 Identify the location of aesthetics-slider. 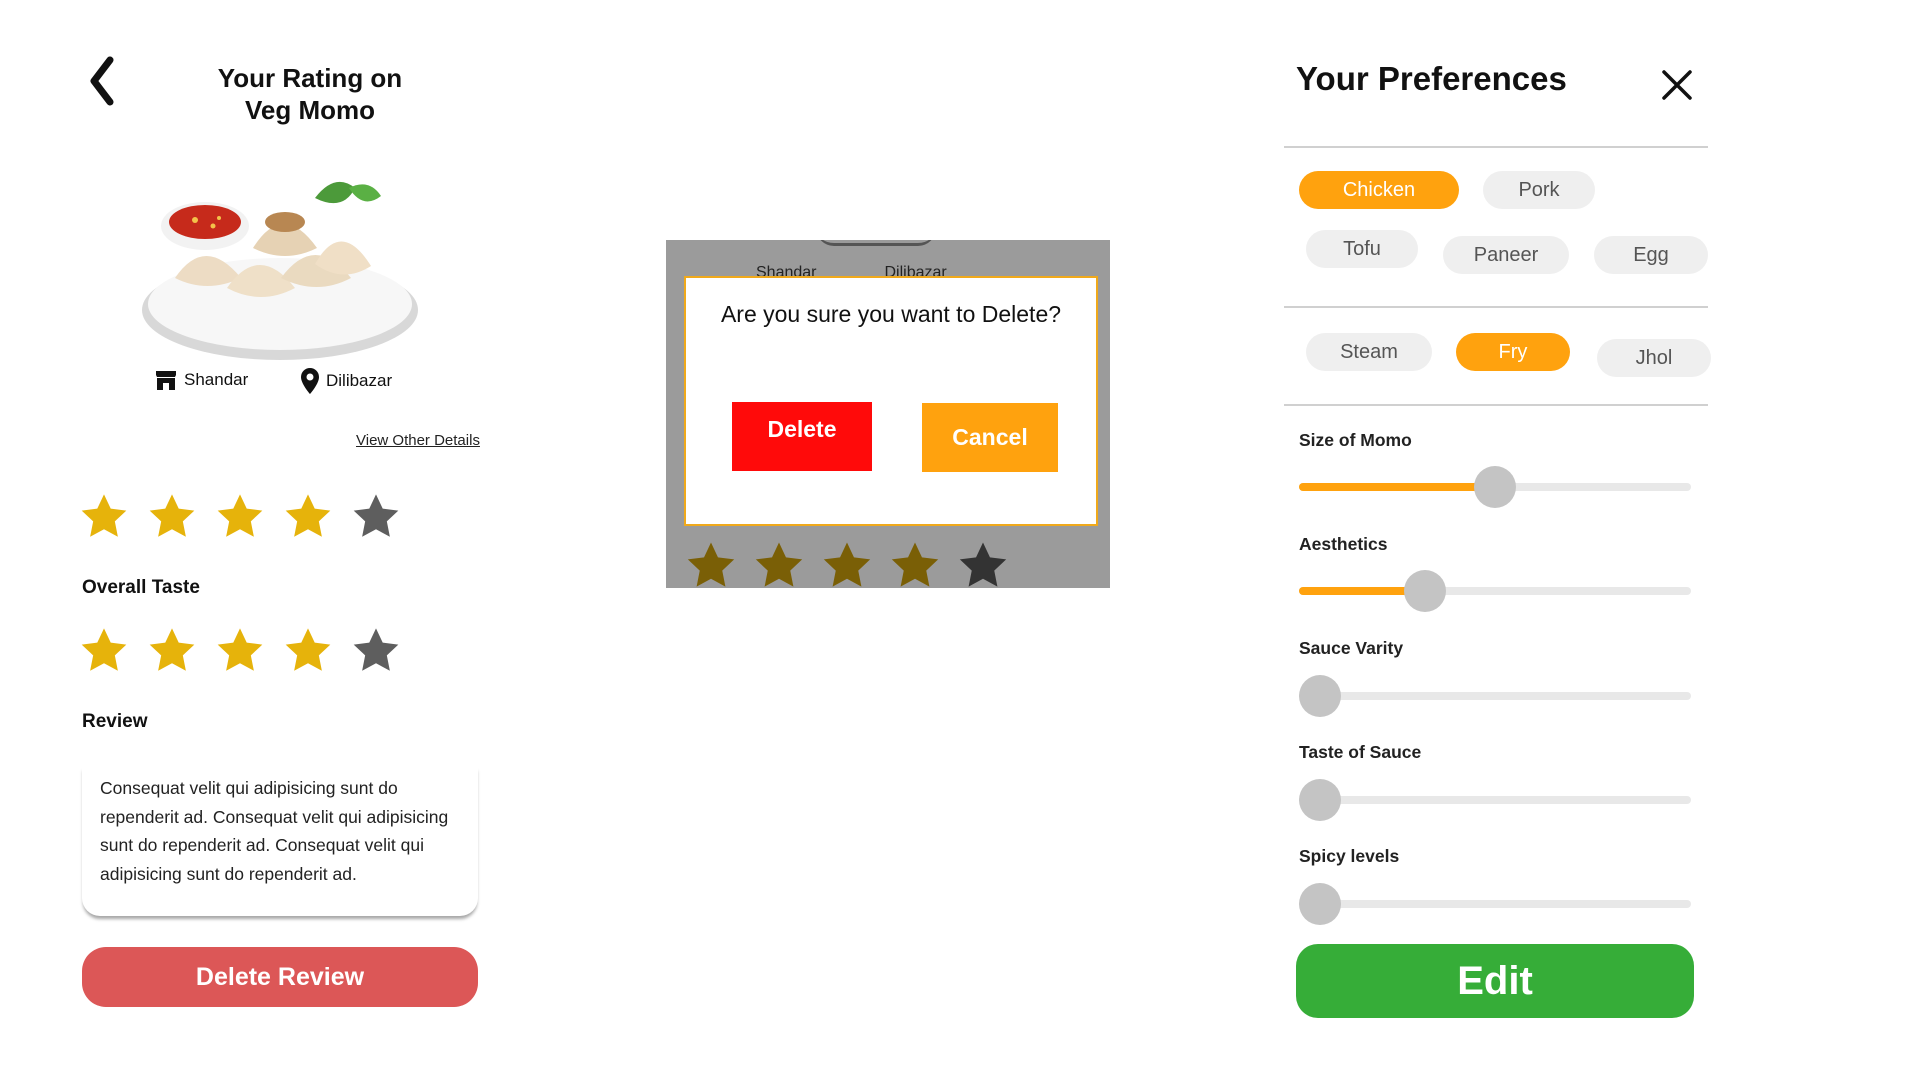
(1495, 591).